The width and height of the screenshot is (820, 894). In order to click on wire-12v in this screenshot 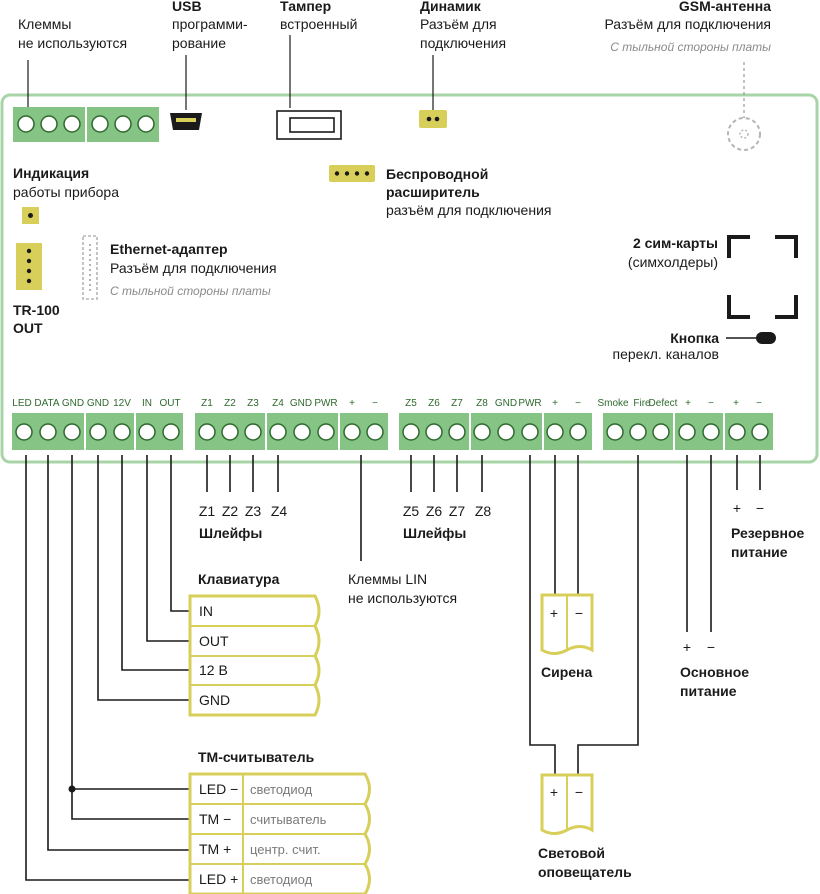, I will do `click(155, 563)`.